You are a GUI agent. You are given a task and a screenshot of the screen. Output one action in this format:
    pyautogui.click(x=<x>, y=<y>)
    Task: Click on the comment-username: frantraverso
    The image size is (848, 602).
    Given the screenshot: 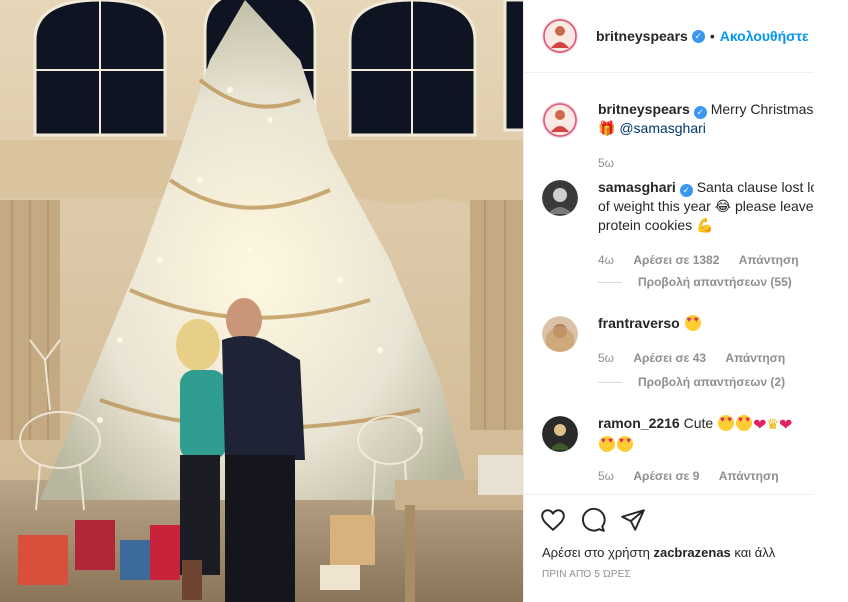 What is the action you would take?
    pyautogui.click(x=639, y=323)
    